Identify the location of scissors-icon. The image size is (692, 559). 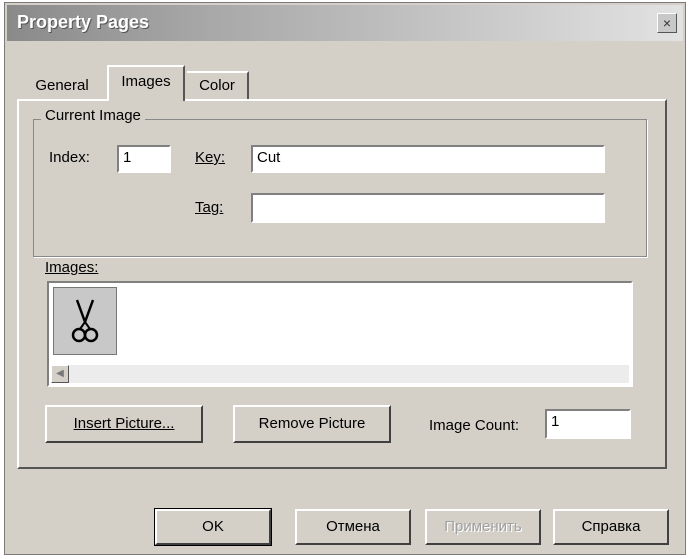
(85, 321).